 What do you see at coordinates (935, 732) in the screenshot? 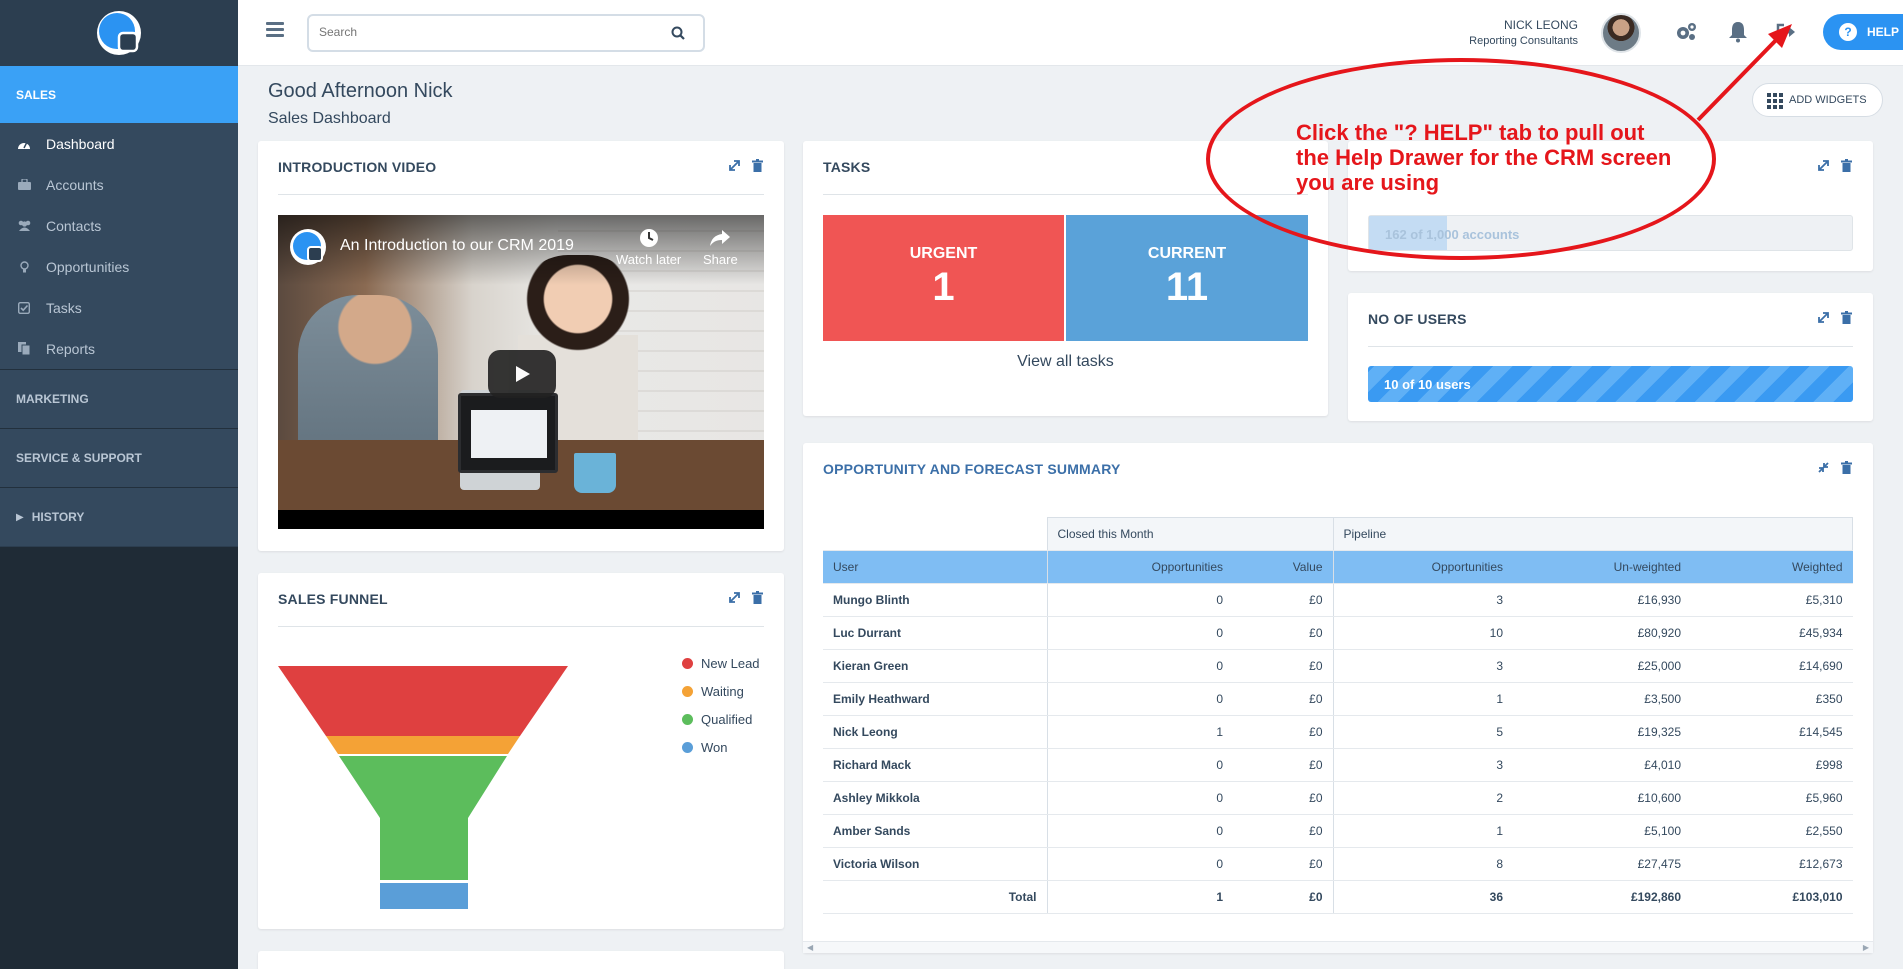
I see `user-cell: Nick Leong` at bounding box center [935, 732].